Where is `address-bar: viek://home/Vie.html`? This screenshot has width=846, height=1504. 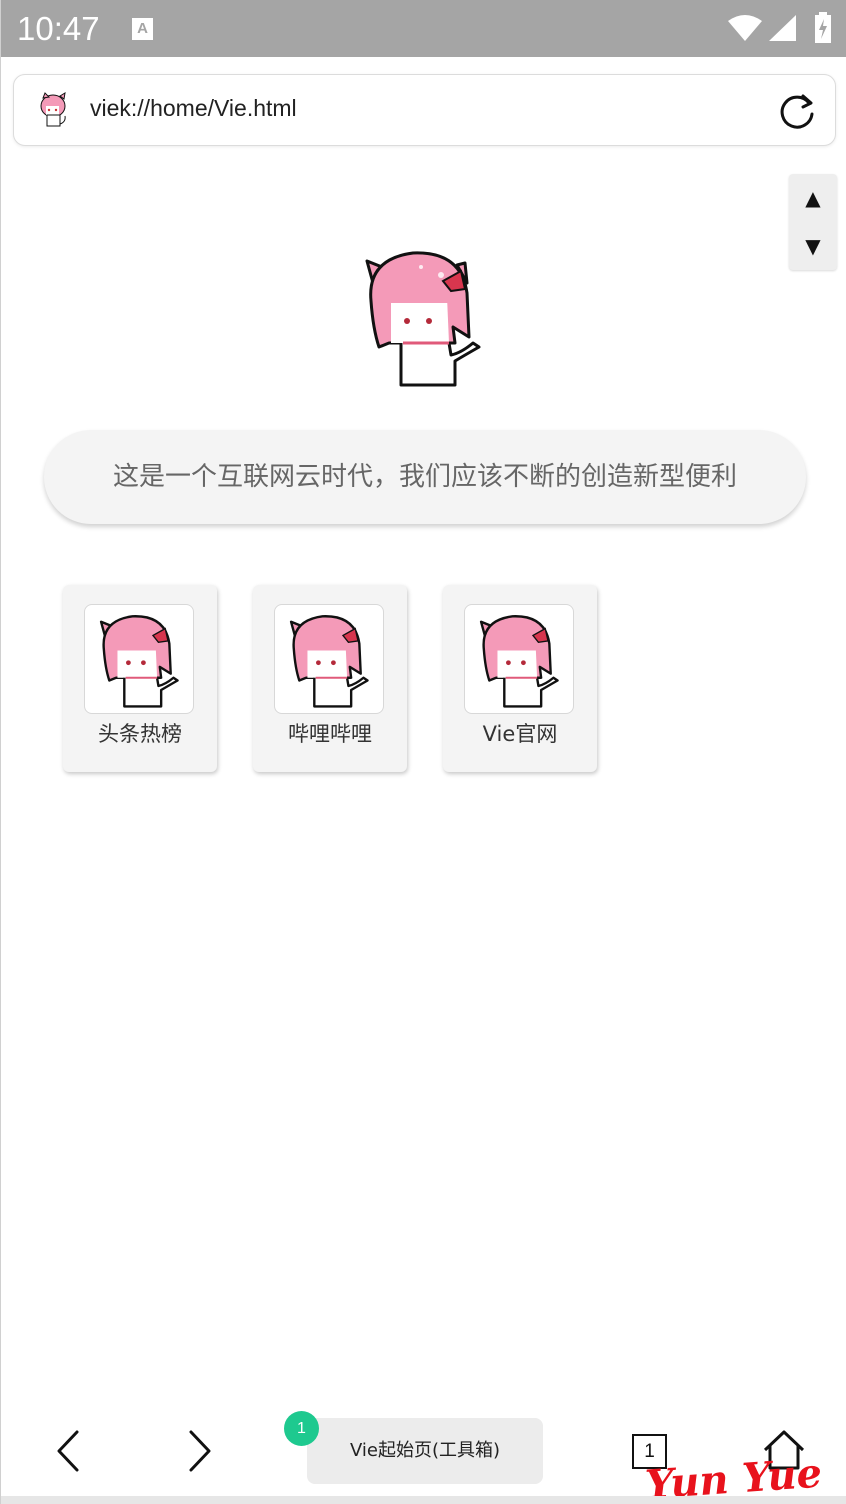
address-bar: viek://home/Vie.html is located at coordinates (424, 110).